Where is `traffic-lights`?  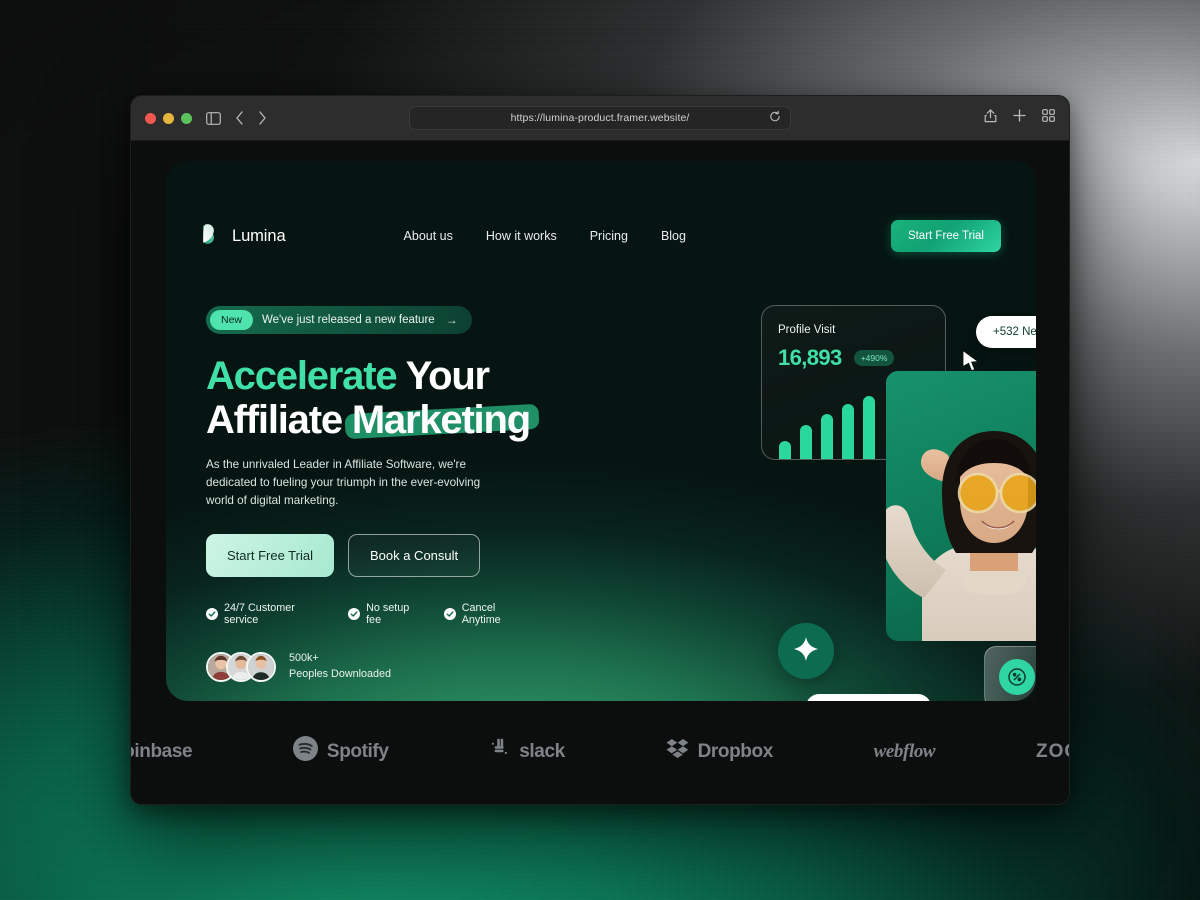
traffic-lights is located at coordinates (168, 118).